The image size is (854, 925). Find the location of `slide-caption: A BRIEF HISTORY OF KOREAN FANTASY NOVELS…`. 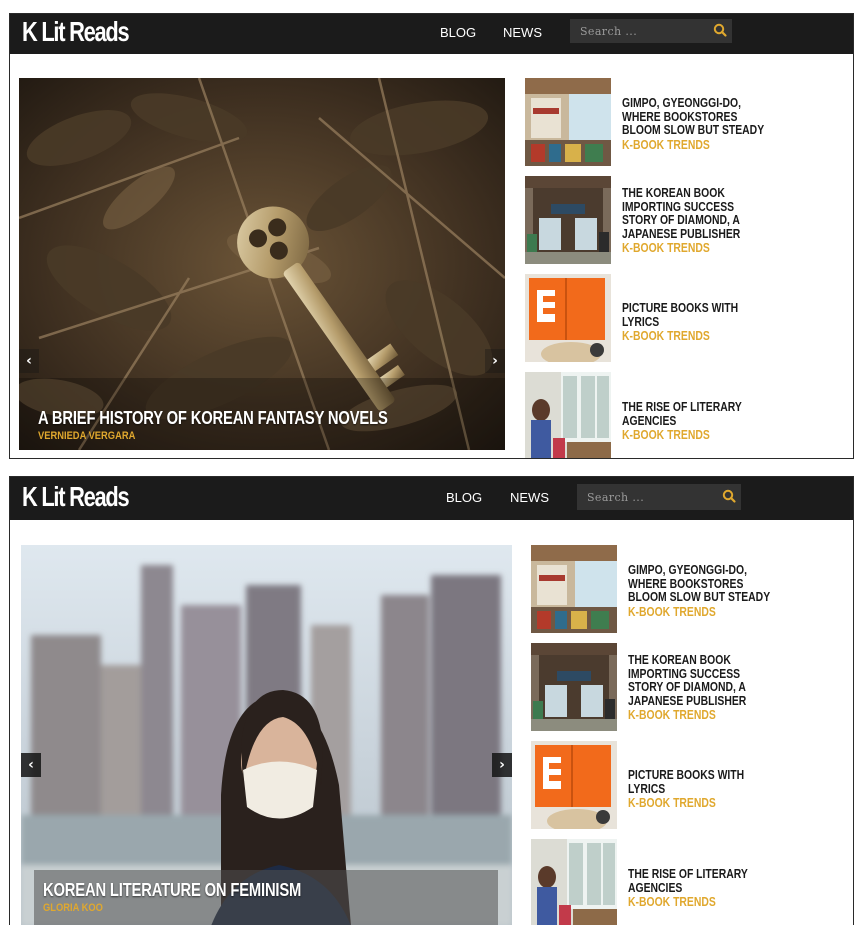

slide-caption: A BRIEF HISTORY OF KOREAN FANTASY NOVELS… is located at coordinates (209, 421).